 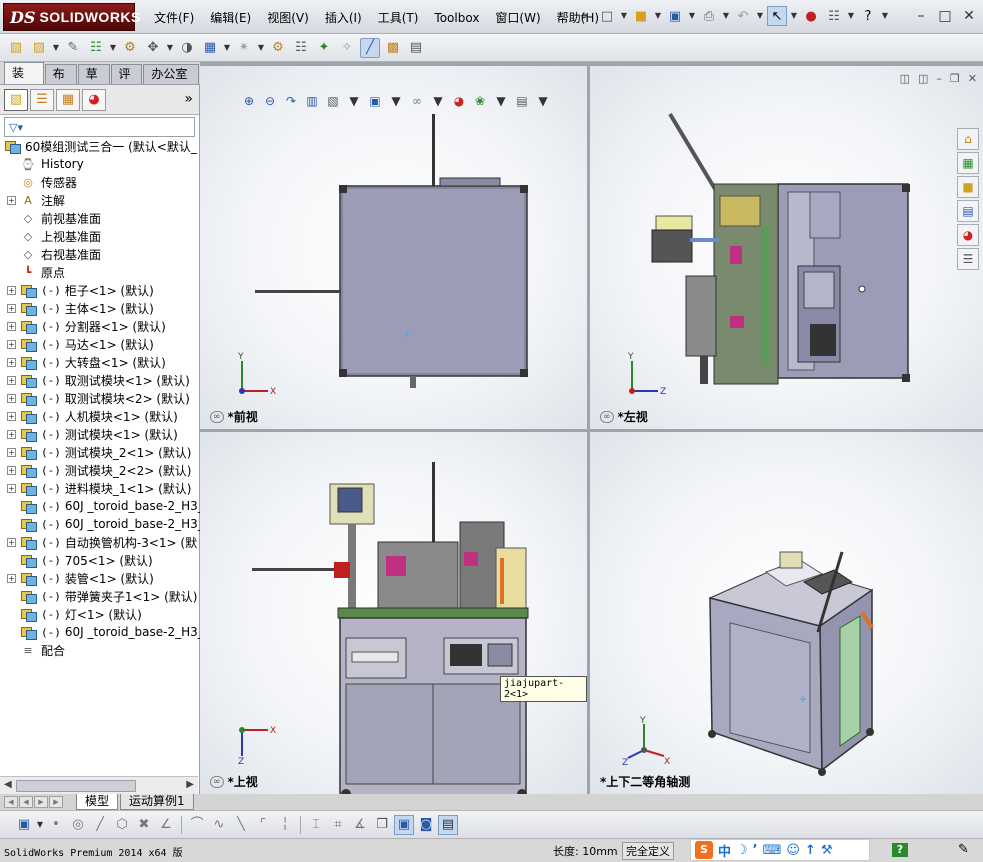 I want to click on tab-evaluate: 评估, so click(x=126, y=81).